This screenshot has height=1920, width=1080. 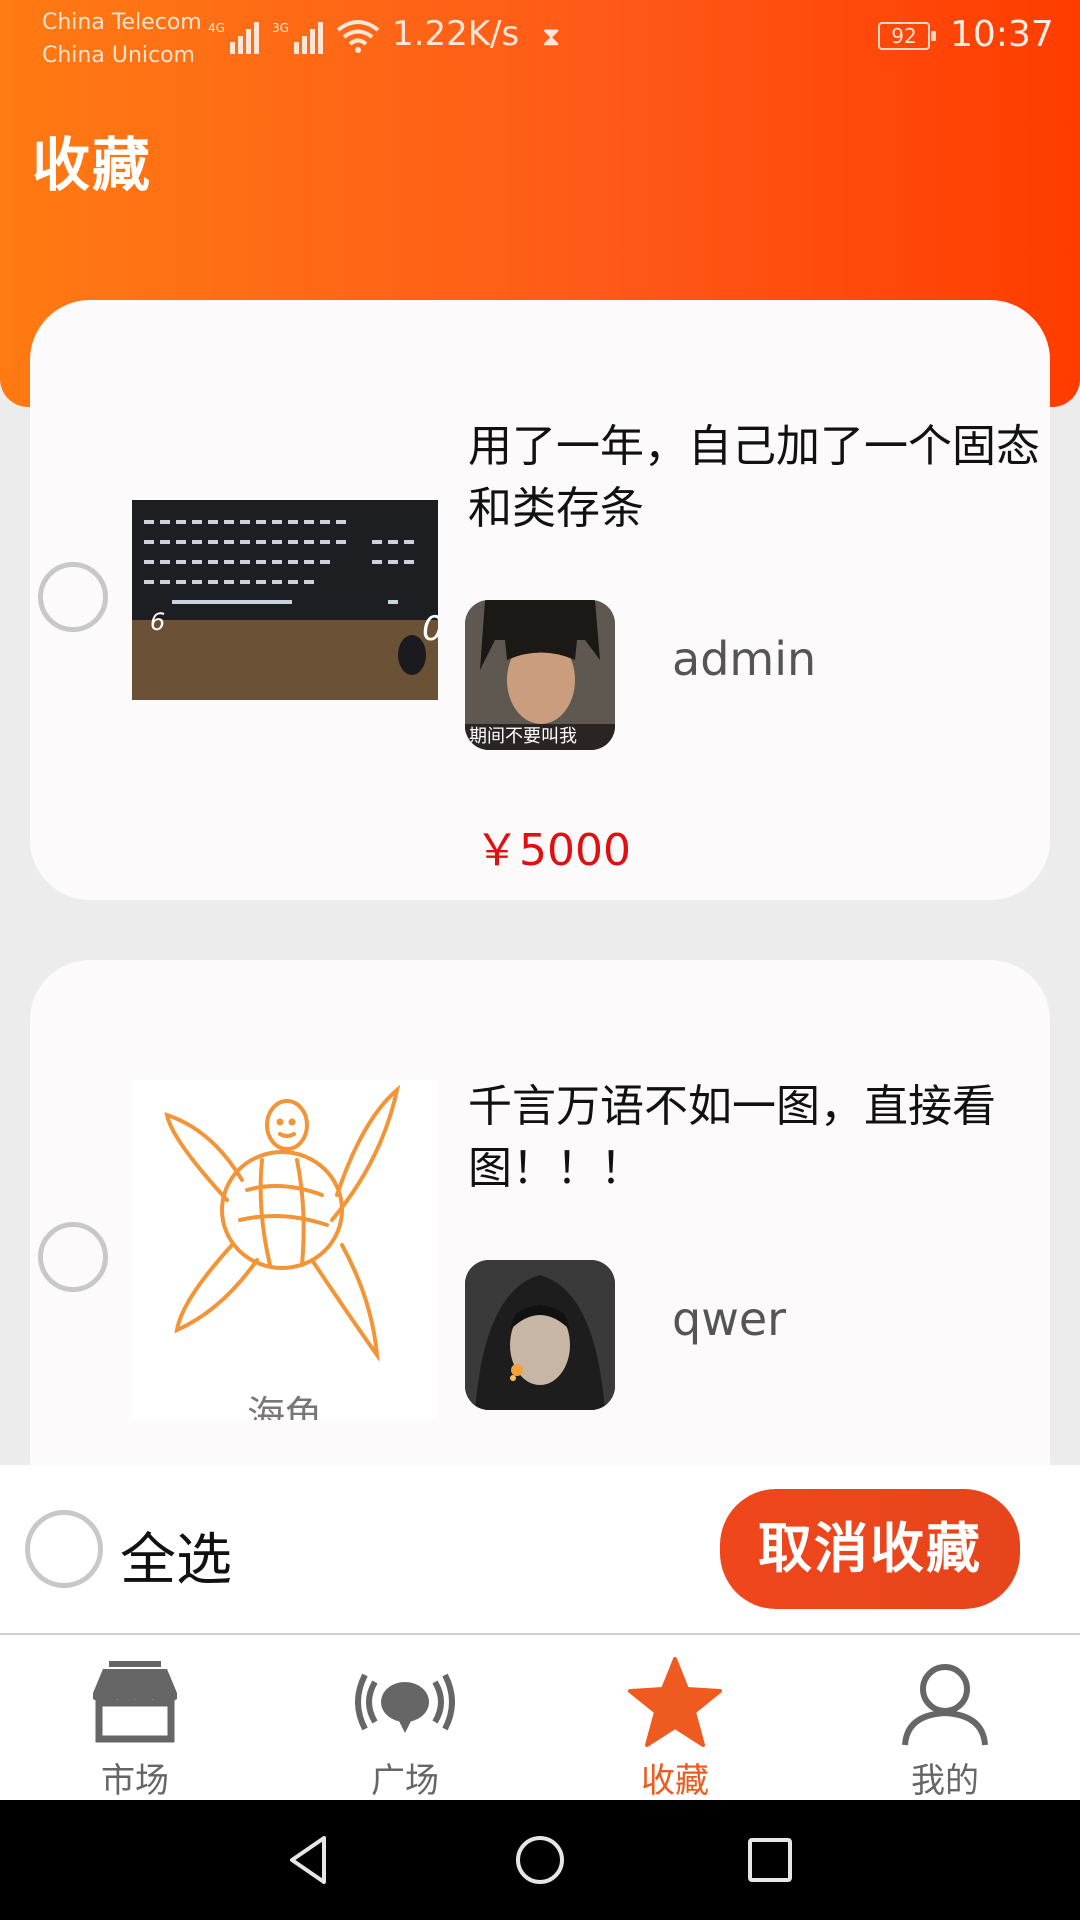 I want to click on avatar-image, so click(x=540, y=1335).